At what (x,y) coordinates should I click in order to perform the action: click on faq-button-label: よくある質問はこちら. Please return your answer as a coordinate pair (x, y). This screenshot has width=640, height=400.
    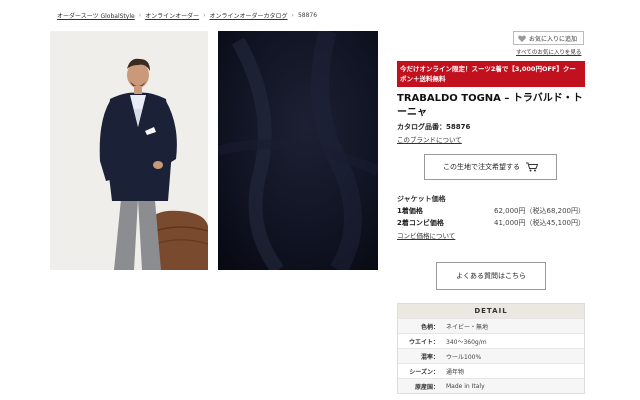
    Looking at the image, I should click on (491, 276).